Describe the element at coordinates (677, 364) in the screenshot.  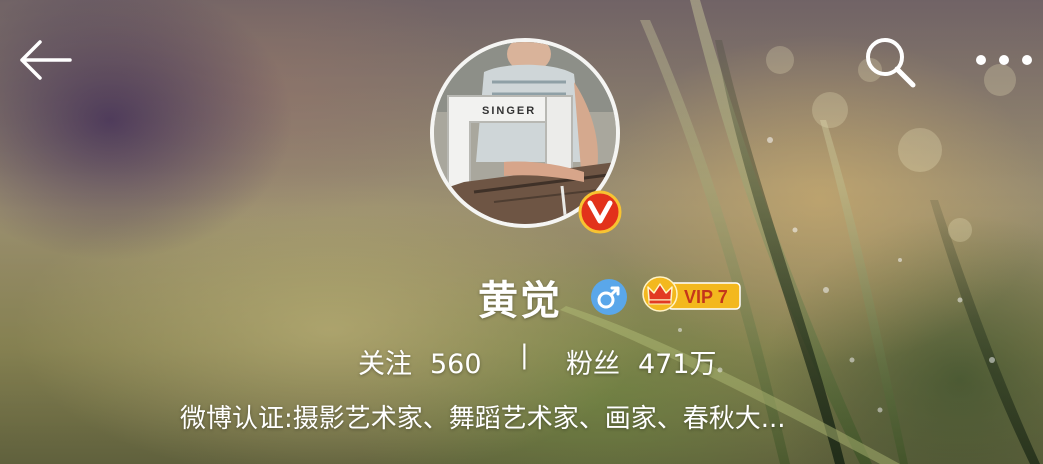
I see `fans-count: 471万` at that location.